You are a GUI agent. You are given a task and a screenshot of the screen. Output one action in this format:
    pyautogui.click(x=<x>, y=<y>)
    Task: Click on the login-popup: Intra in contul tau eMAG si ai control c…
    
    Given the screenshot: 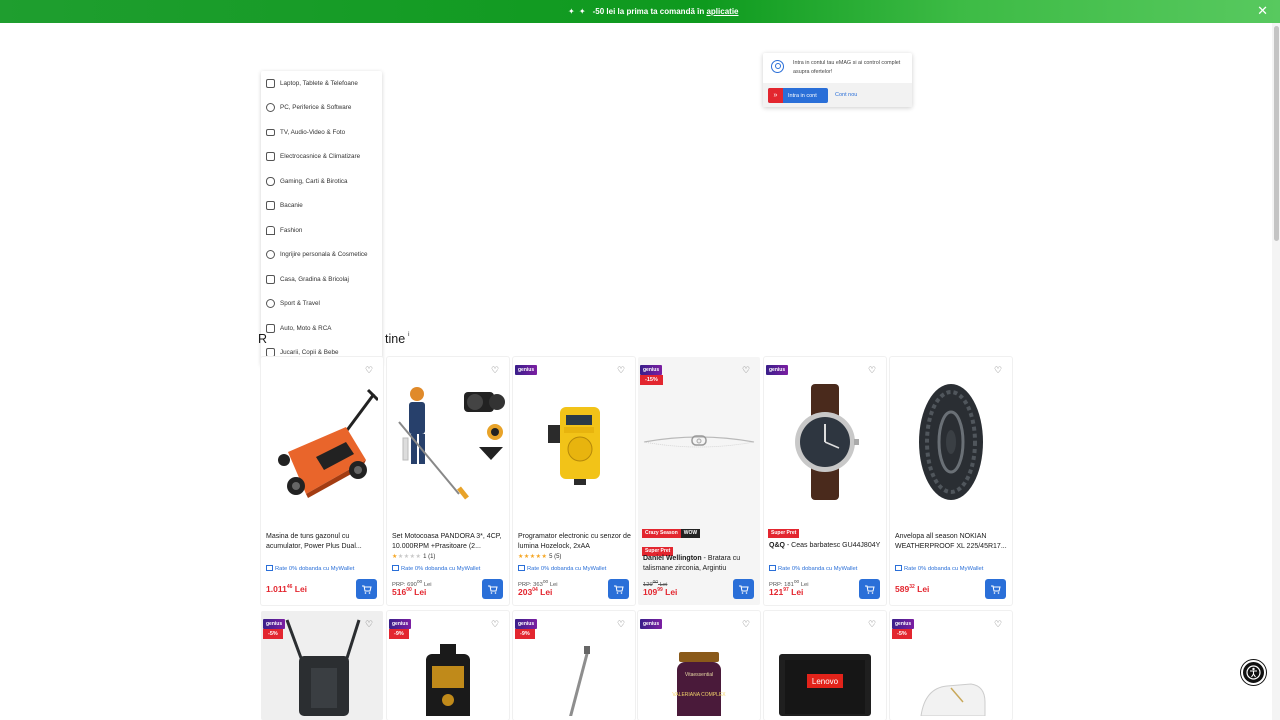 What is the action you would take?
    pyautogui.click(x=837, y=80)
    